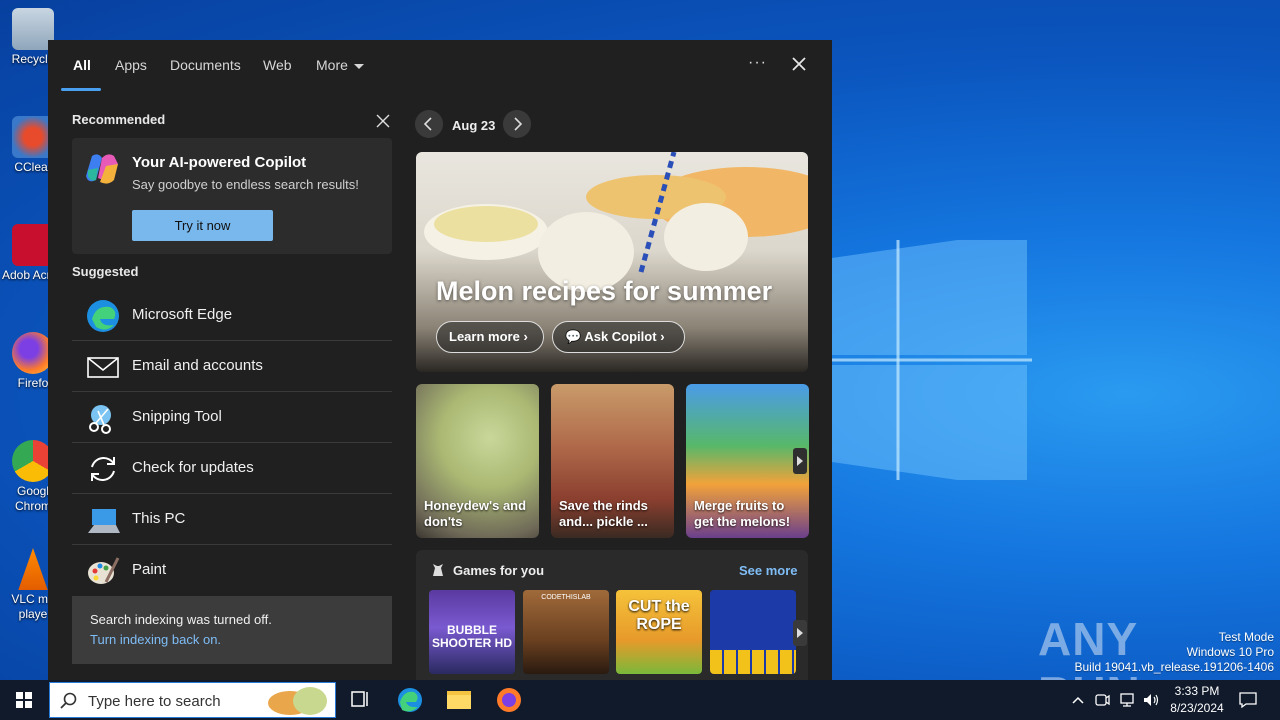  What do you see at coordinates (640, 700) in the screenshot?
I see `taskbar: Type here to search 3:33 PM 8/23/2024` at bounding box center [640, 700].